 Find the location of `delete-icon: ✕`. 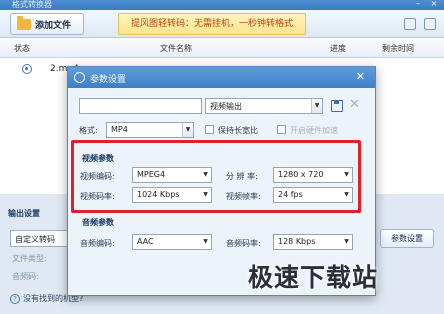

delete-icon: ✕ is located at coordinates (354, 104).